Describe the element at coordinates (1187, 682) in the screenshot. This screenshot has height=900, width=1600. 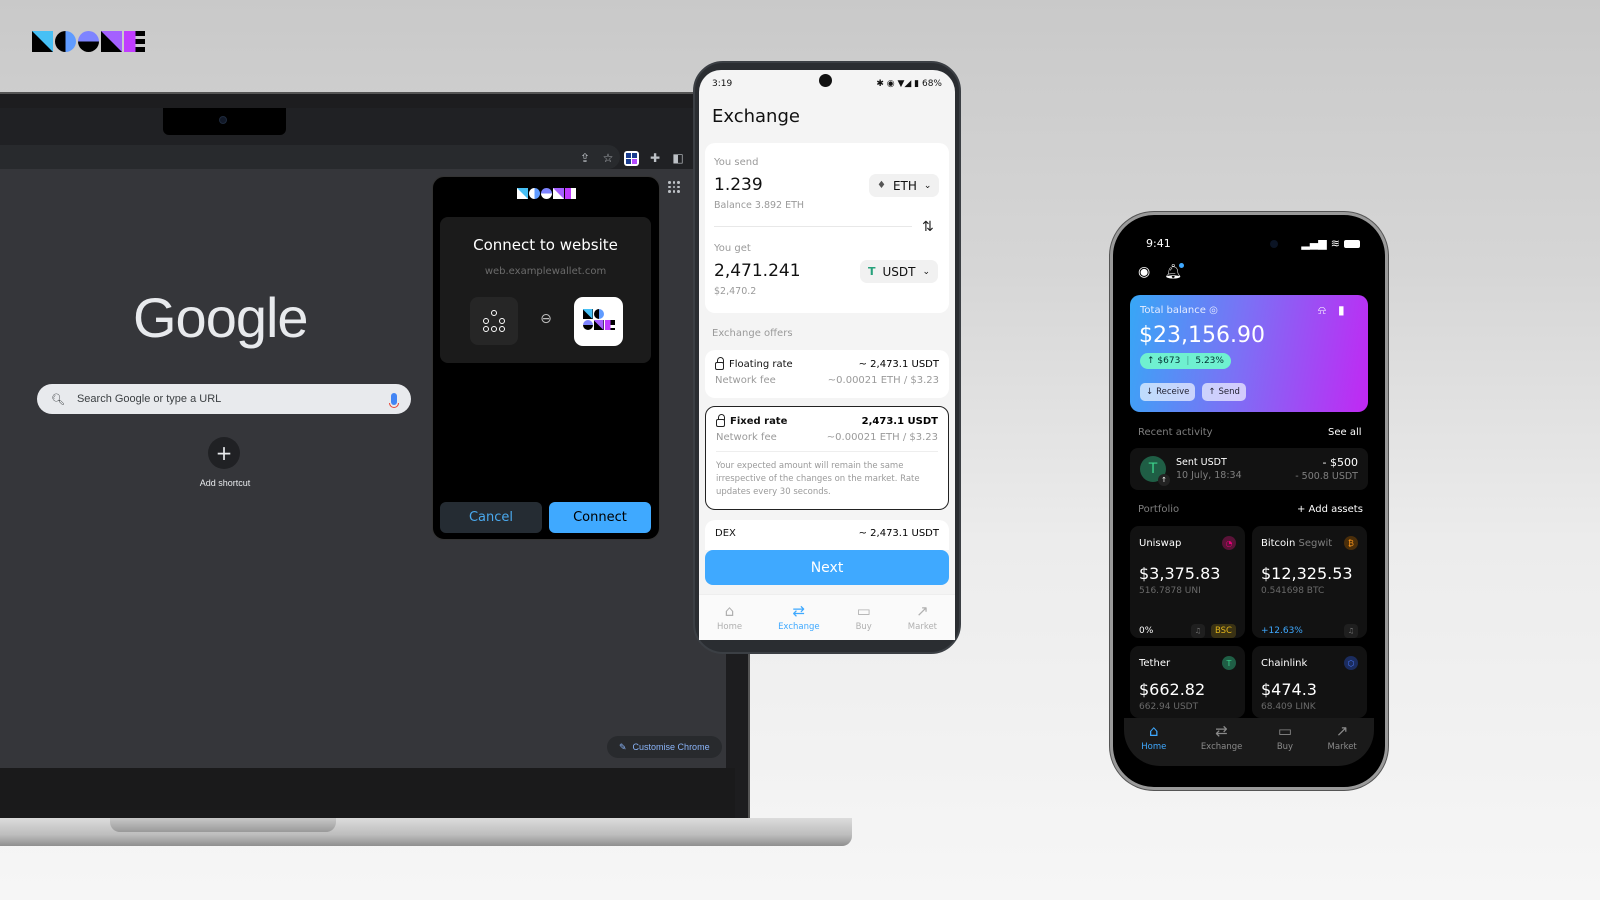
I see `asset-card-tether: Tether T $662.82 662.94 USDT` at that location.